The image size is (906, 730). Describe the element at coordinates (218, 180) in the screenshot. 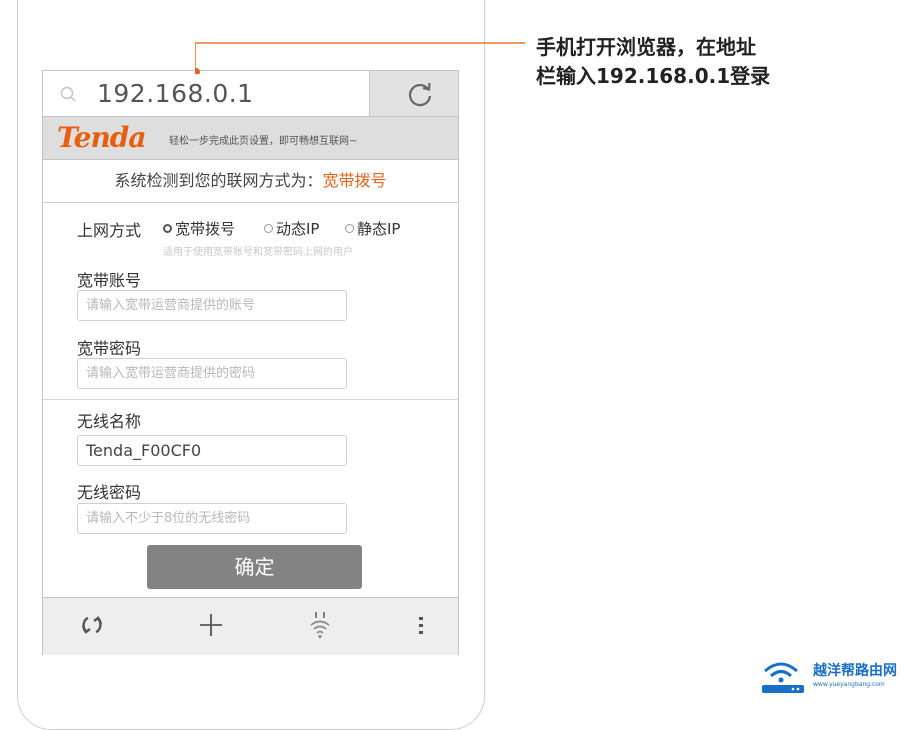

I see `detect-prefix: 系统检测到您的联网方式为：` at that location.